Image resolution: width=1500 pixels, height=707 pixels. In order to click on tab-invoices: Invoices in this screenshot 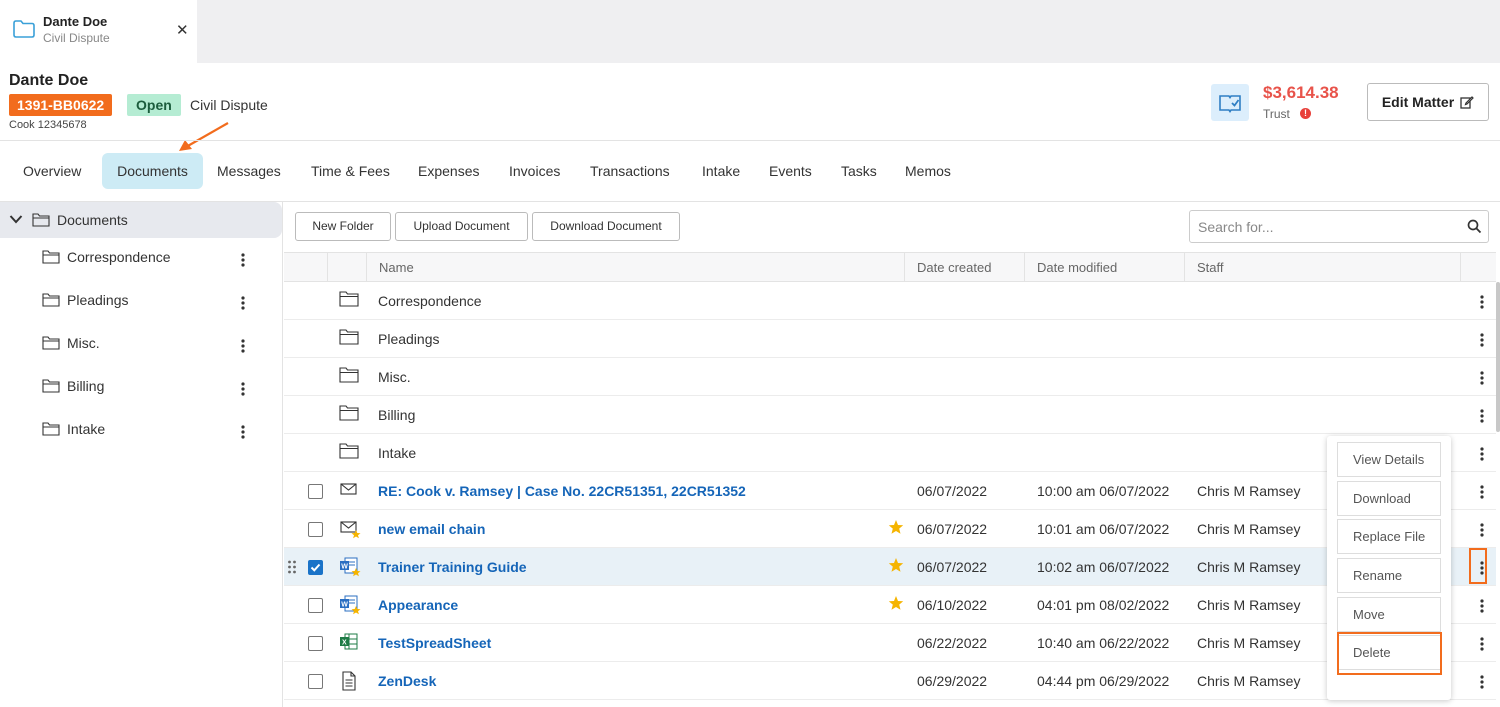, I will do `click(534, 171)`.